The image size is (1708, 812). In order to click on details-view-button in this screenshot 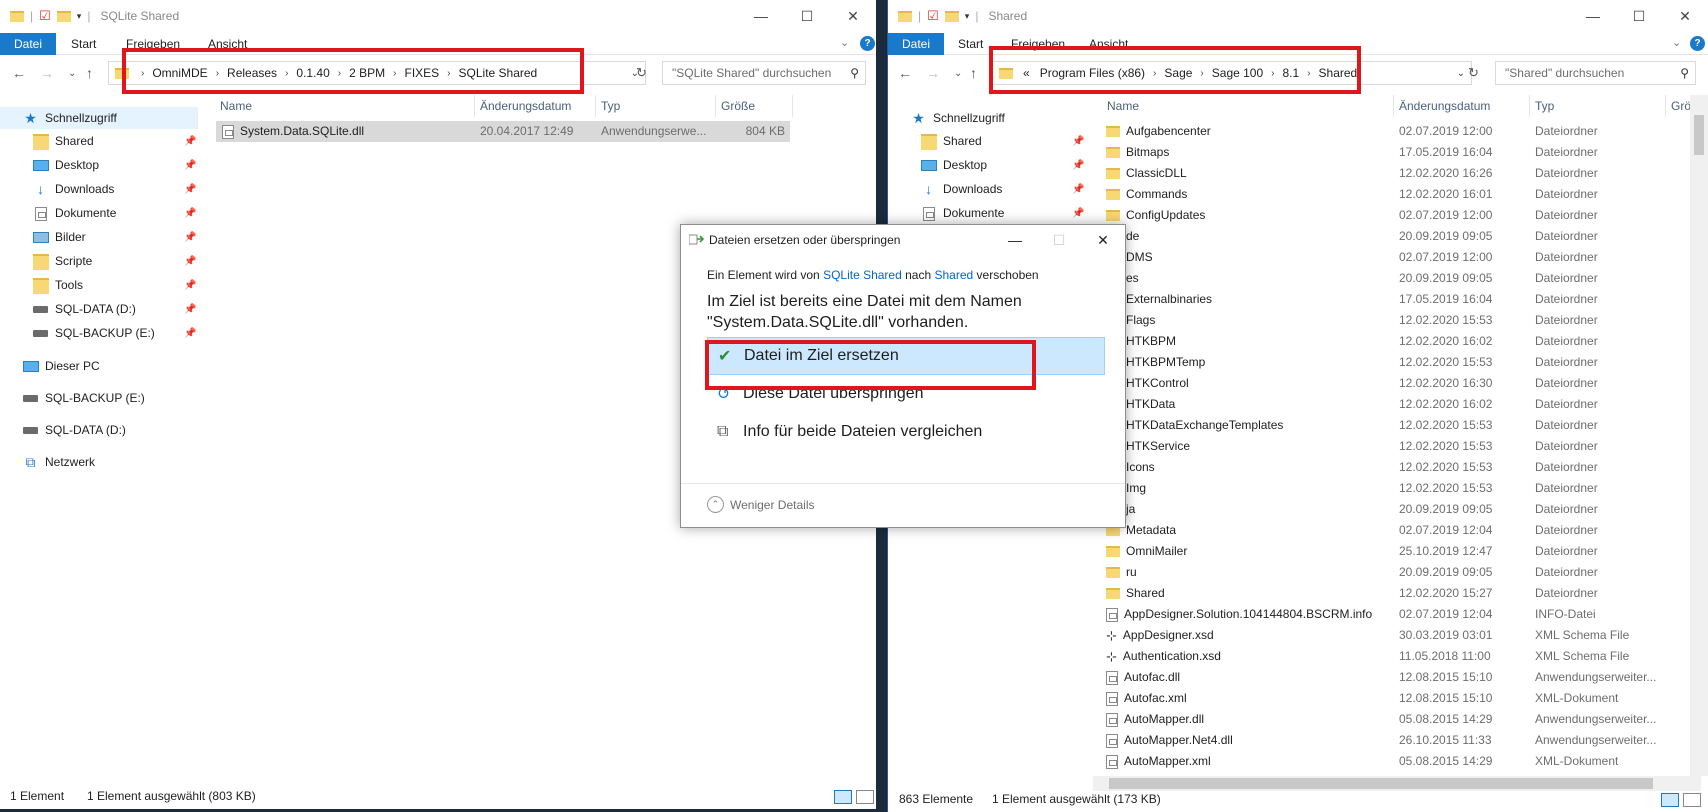, I will do `click(1670, 800)`.